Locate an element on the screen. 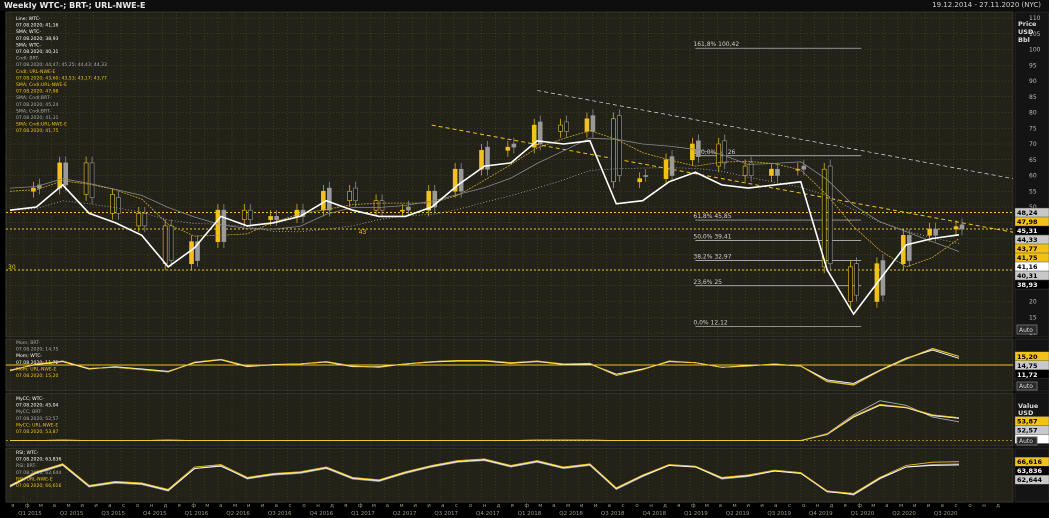 This screenshot has height=518, width=1049. level-30-label: 30 is located at coordinates (12, 267).